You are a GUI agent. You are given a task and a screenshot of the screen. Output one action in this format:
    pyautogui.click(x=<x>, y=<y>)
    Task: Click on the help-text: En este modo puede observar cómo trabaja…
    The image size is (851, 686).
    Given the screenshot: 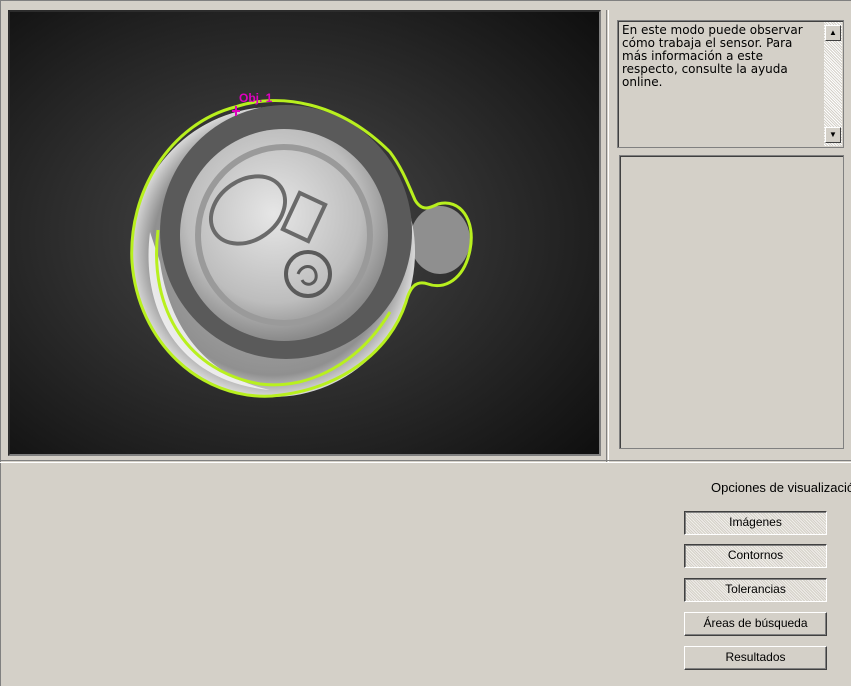 What is the action you would take?
    pyautogui.click(x=712, y=56)
    